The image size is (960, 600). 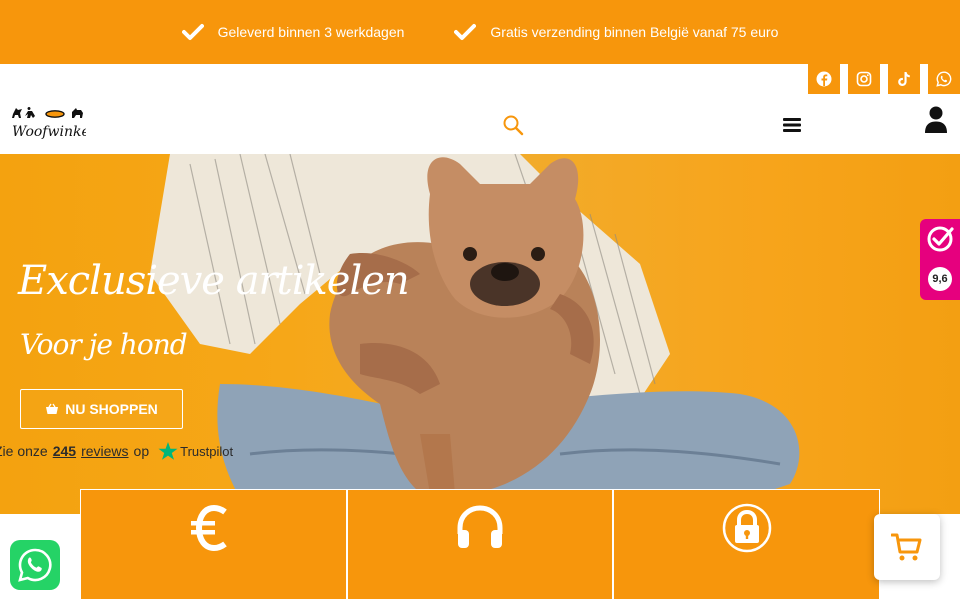 I want to click on instagram-link, so click(x=864, y=79).